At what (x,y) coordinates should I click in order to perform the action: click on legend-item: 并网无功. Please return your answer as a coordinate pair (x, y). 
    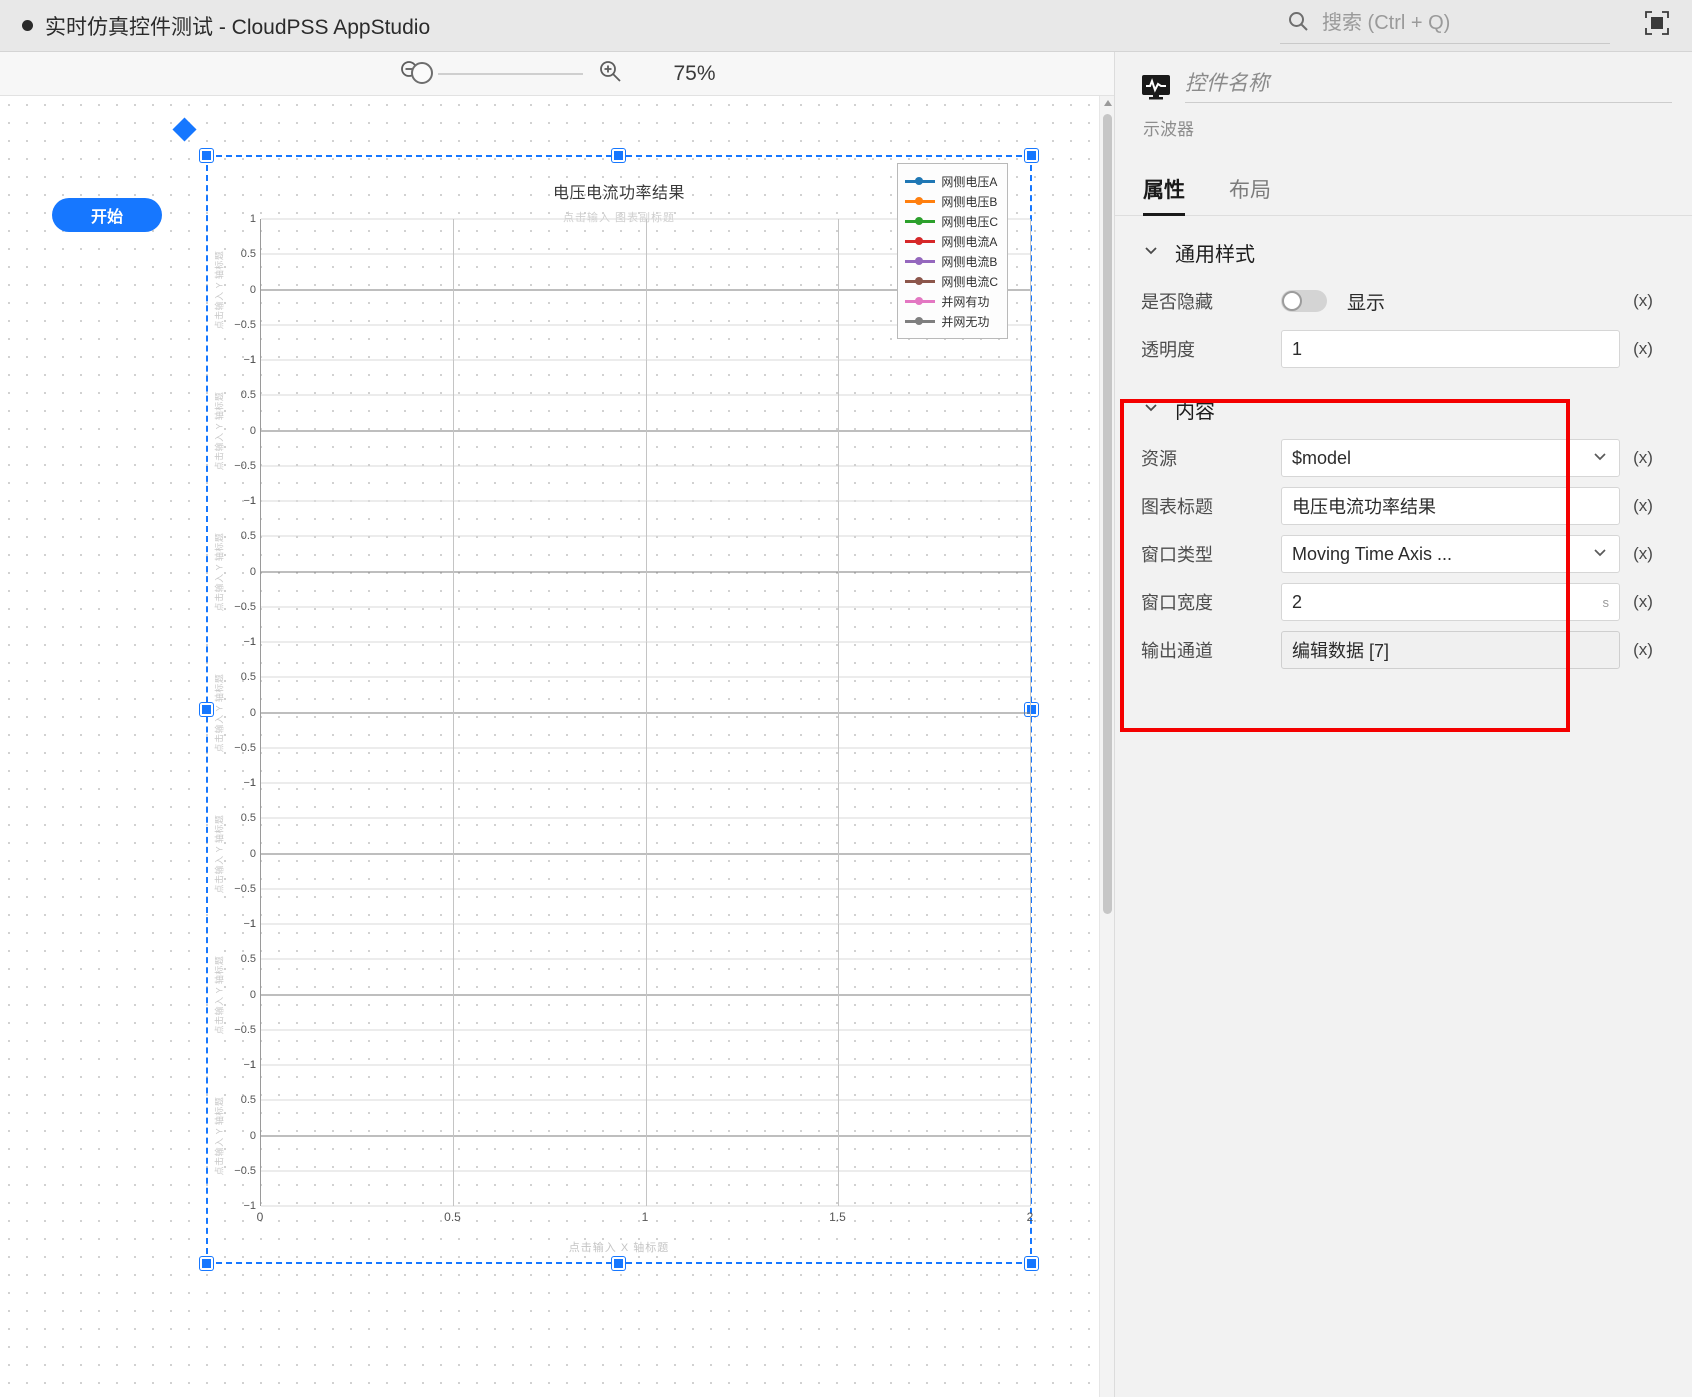
    Looking at the image, I should click on (951, 321).